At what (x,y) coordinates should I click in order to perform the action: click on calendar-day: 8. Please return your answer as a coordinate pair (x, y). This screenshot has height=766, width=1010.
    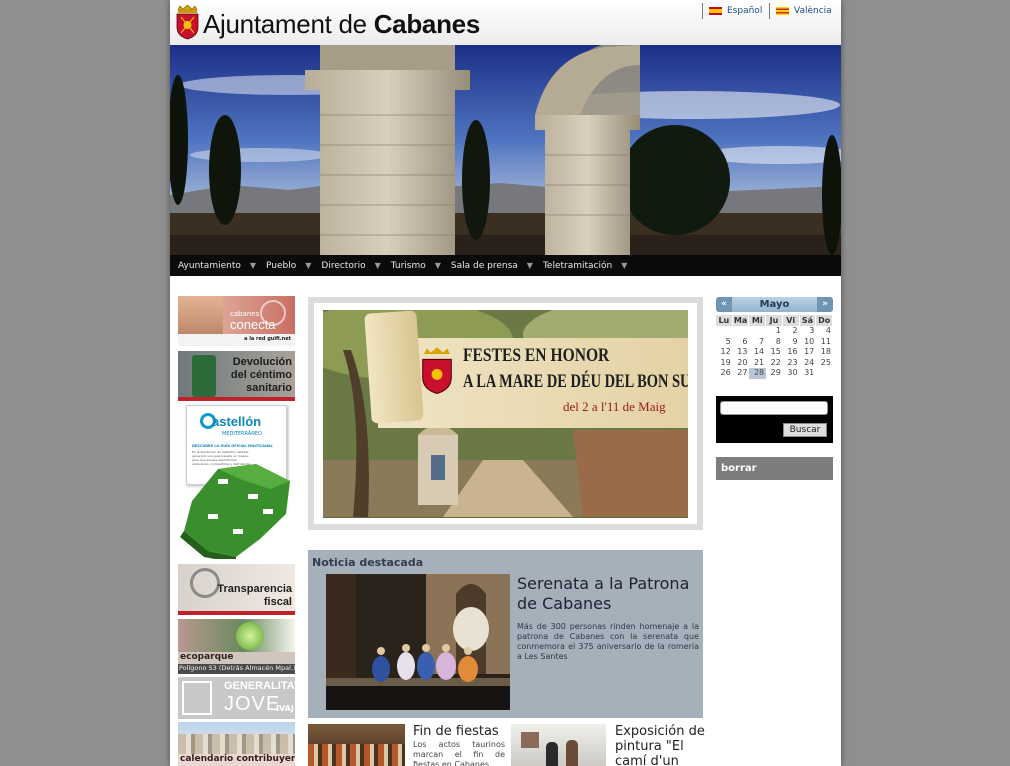
    Looking at the image, I should click on (774, 342).